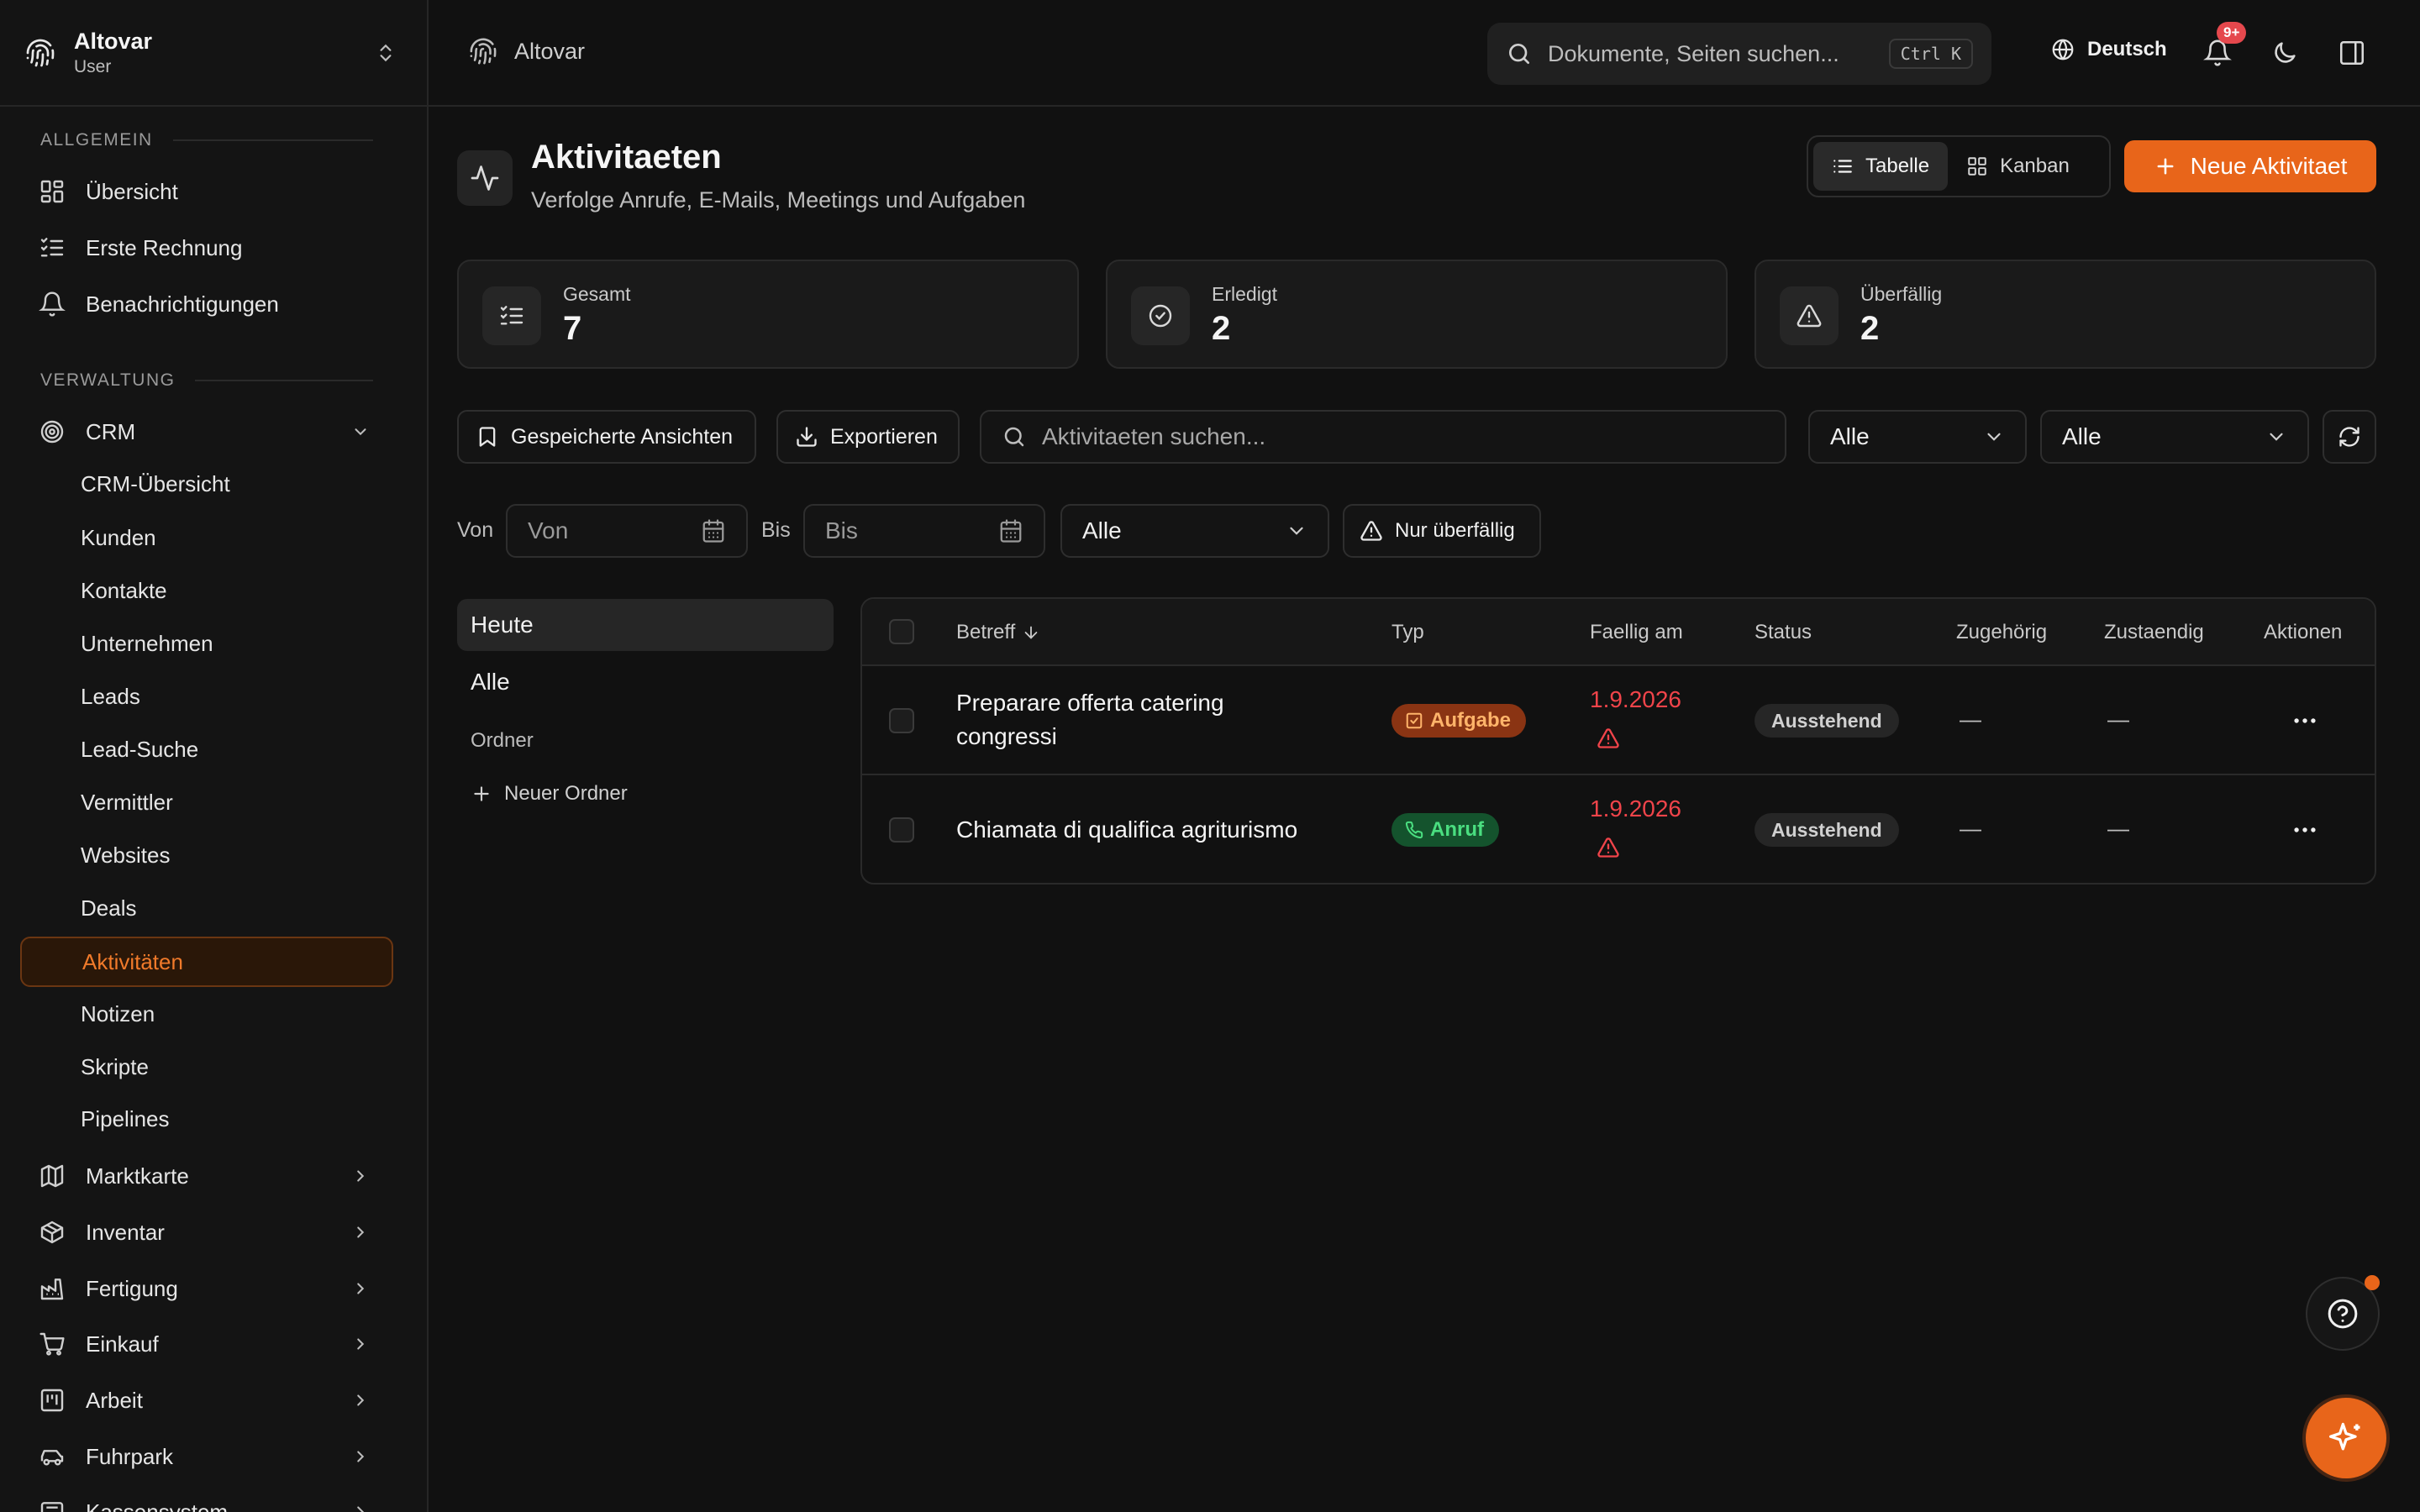  What do you see at coordinates (2108, 49) in the screenshot?
I see `language-switcher: Deutsch` at bounding box center [2108, 49].